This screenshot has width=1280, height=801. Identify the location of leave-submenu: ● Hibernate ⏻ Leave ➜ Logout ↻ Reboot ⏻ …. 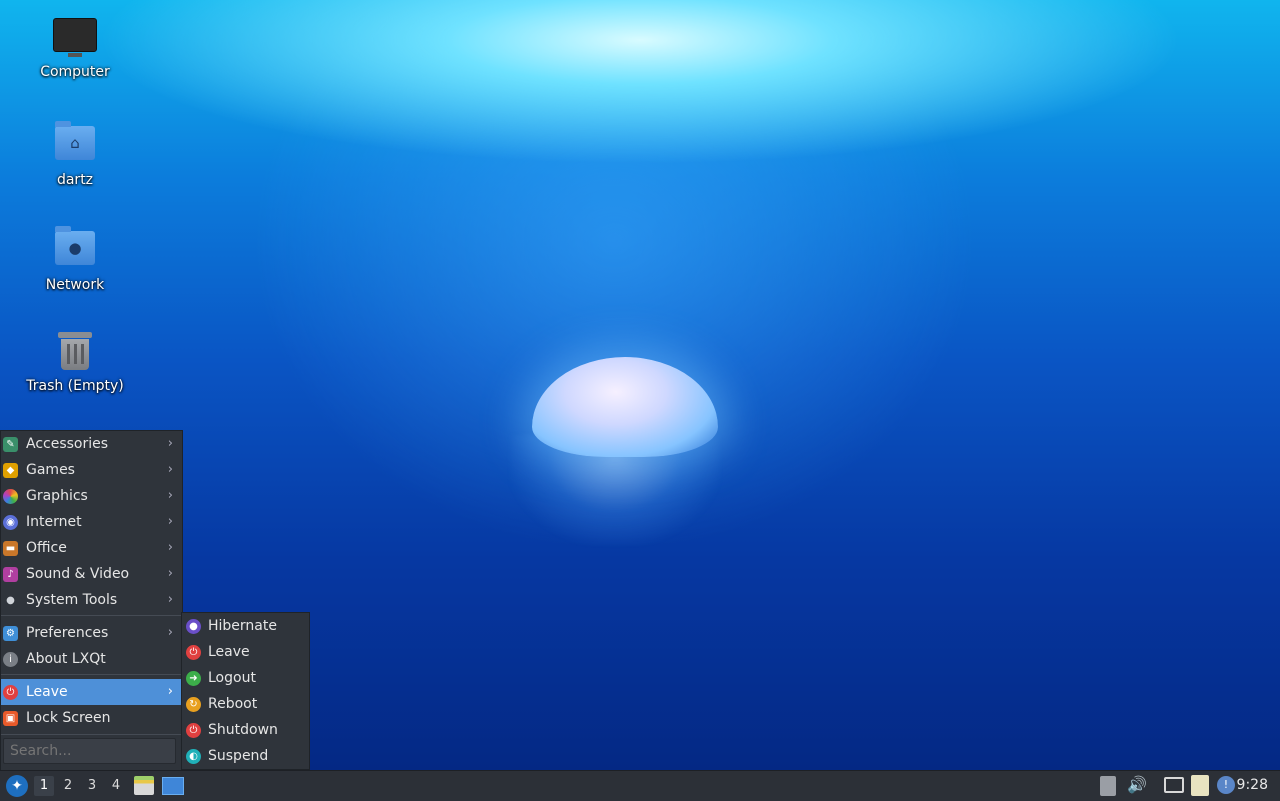
(245, 691).